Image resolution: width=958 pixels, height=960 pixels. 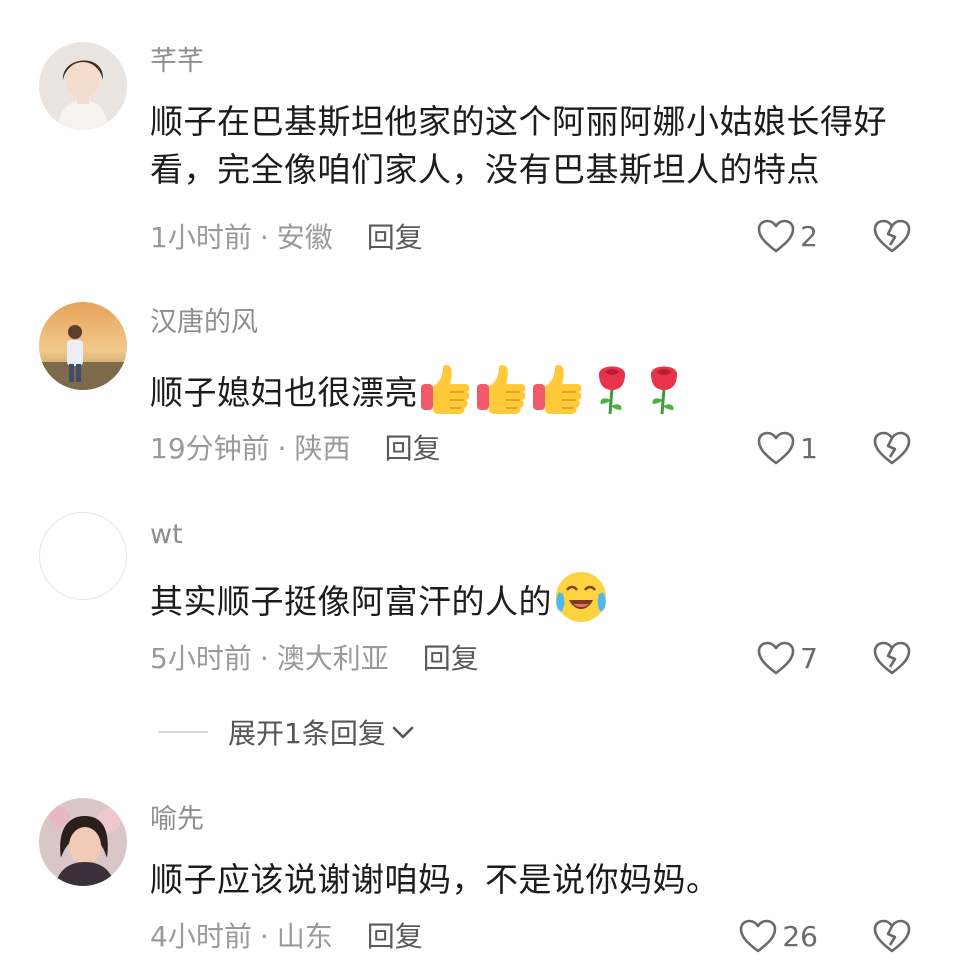 I want to click on comment-meta: 4小时前 · 山东 回复, so click(x=286, y=937).